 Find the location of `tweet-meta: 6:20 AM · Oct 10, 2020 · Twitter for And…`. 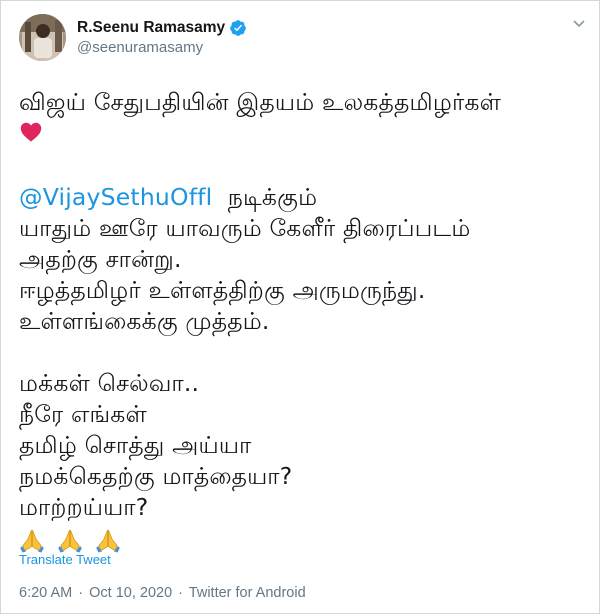

tweet-meta: 6:20 AM · Oct 10, 2020 · Twitter for And… is located at coordinates (162, 593).